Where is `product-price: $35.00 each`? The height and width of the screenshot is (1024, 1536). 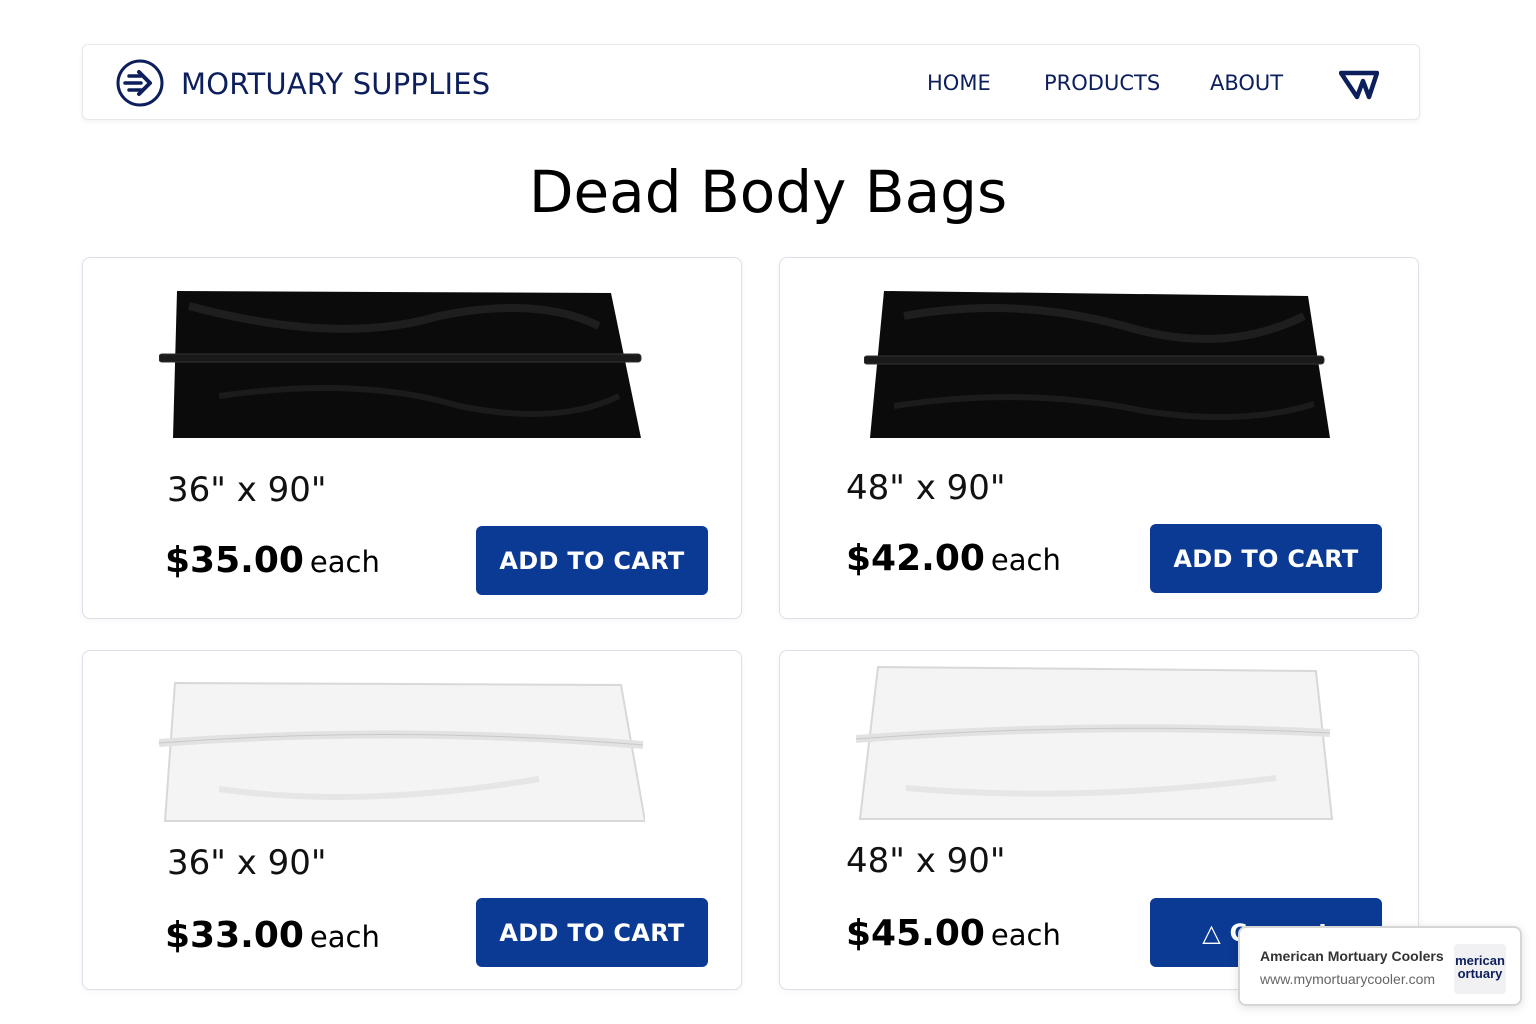 product-price: $35.00 each is located at coordinates (272, 560).